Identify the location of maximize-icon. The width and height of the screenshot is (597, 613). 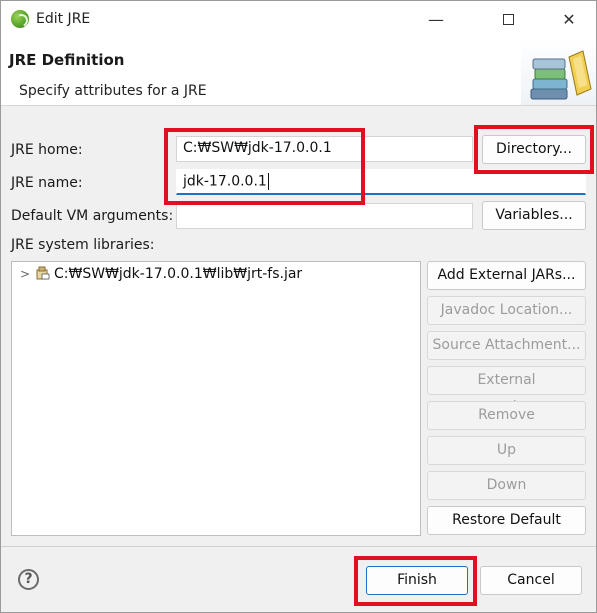
(508, 19).